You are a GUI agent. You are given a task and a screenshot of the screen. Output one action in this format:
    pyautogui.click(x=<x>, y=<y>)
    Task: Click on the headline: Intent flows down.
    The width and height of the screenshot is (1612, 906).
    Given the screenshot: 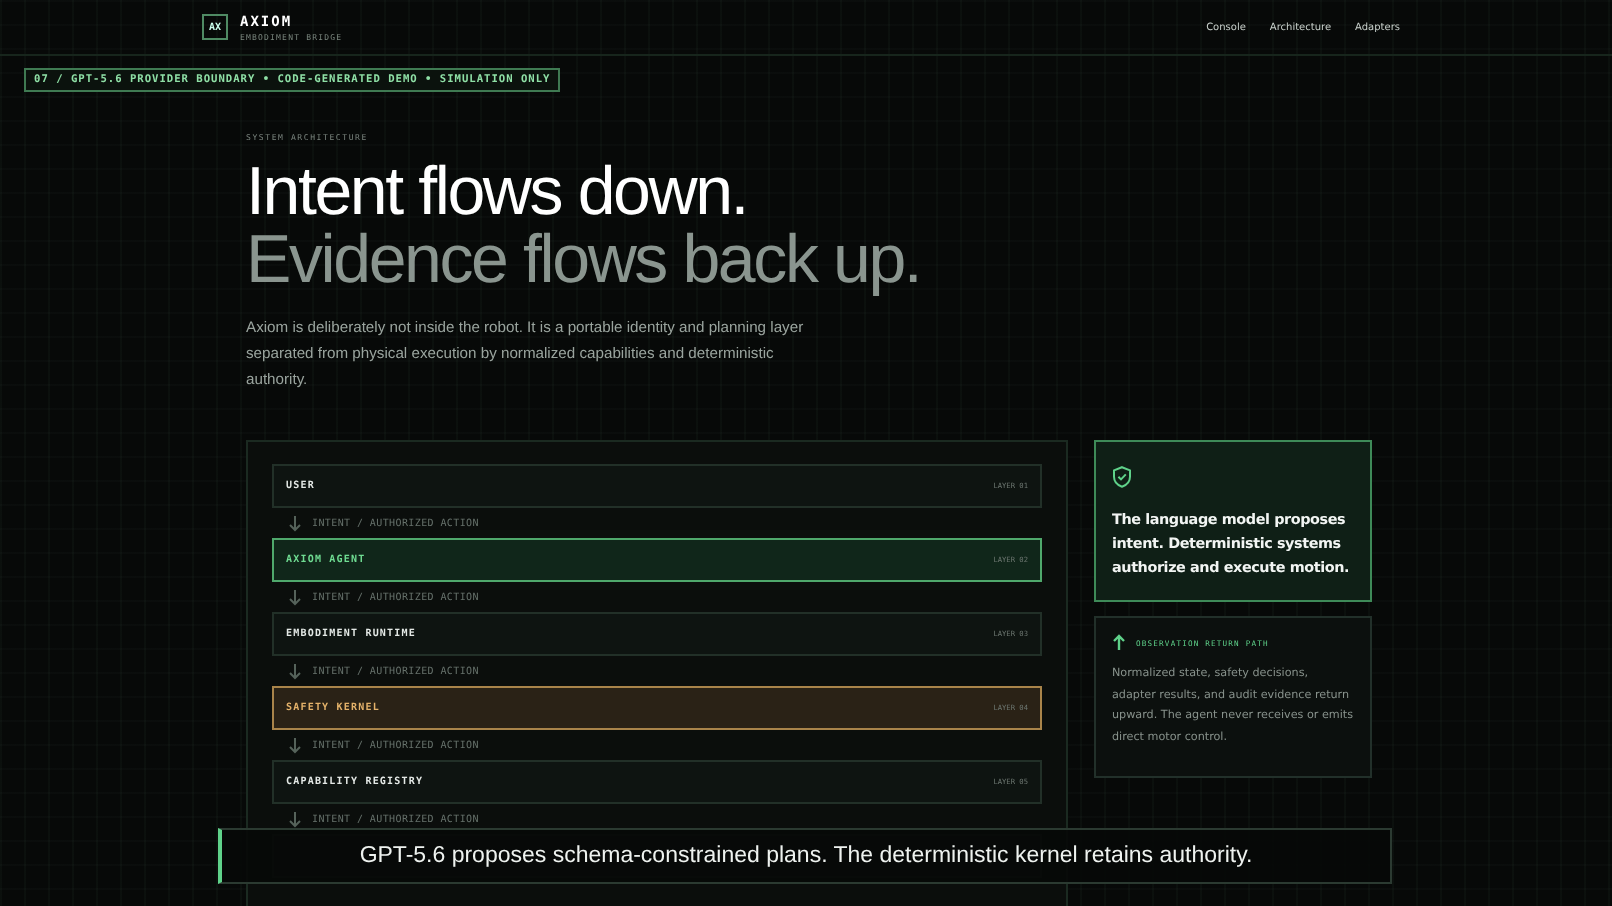 What is the action you would take?
    pyautogui.click(x=497, y=192)
    